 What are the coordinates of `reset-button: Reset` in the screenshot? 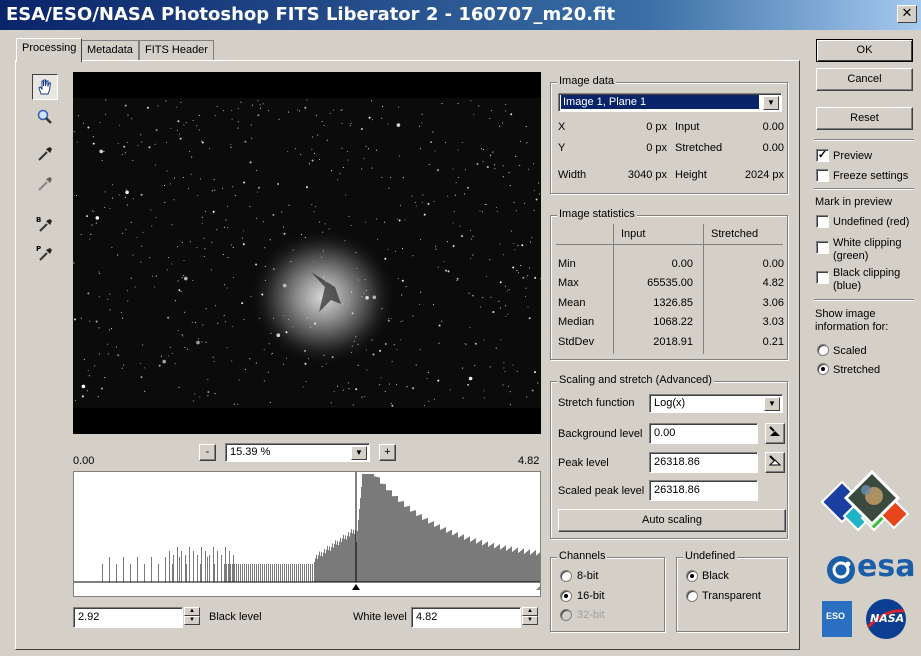 It's located at (864, 118).